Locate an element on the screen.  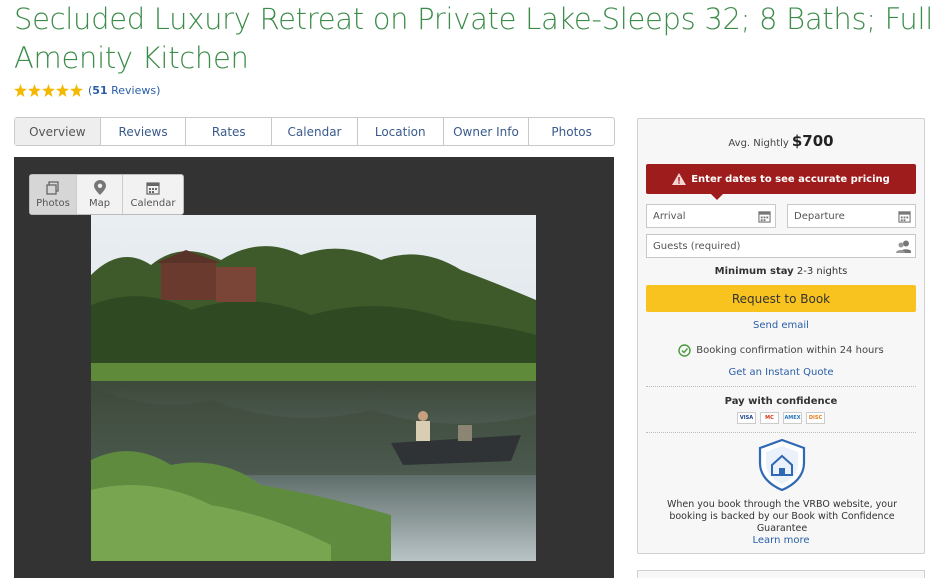
alert-pointer is located at coordinates (717, 197).